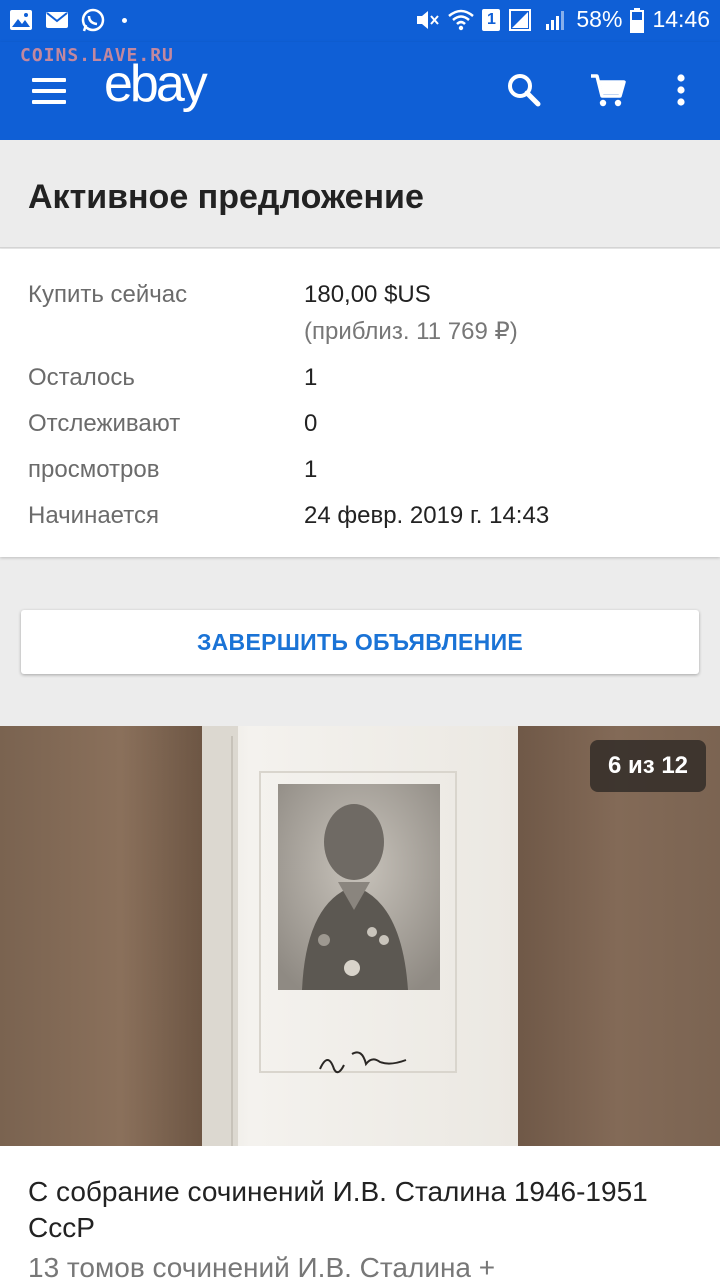 The height and width of the screenshot is (1280, 720). What do you see at coordinates (93, 515) in the screenshot?
I see `starts-label: Начинается` at bounding box center [93, 515].